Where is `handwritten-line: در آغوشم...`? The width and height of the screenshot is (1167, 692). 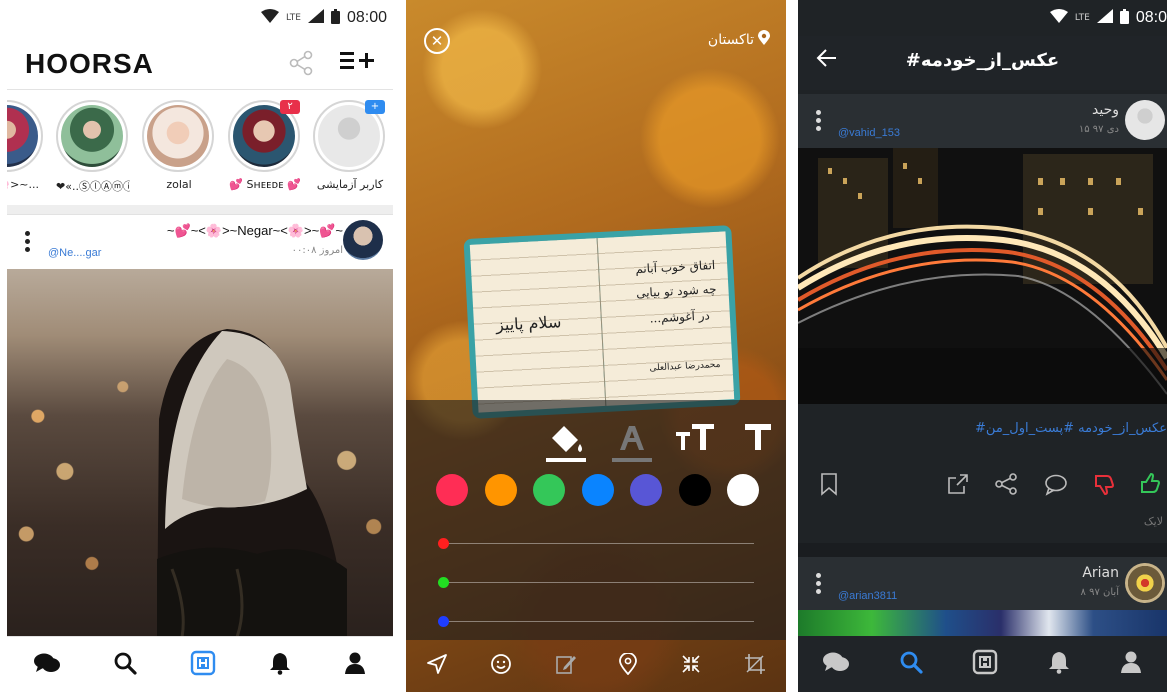
handwritten-line: در آغوشم... is located at coordinates (680, 317).